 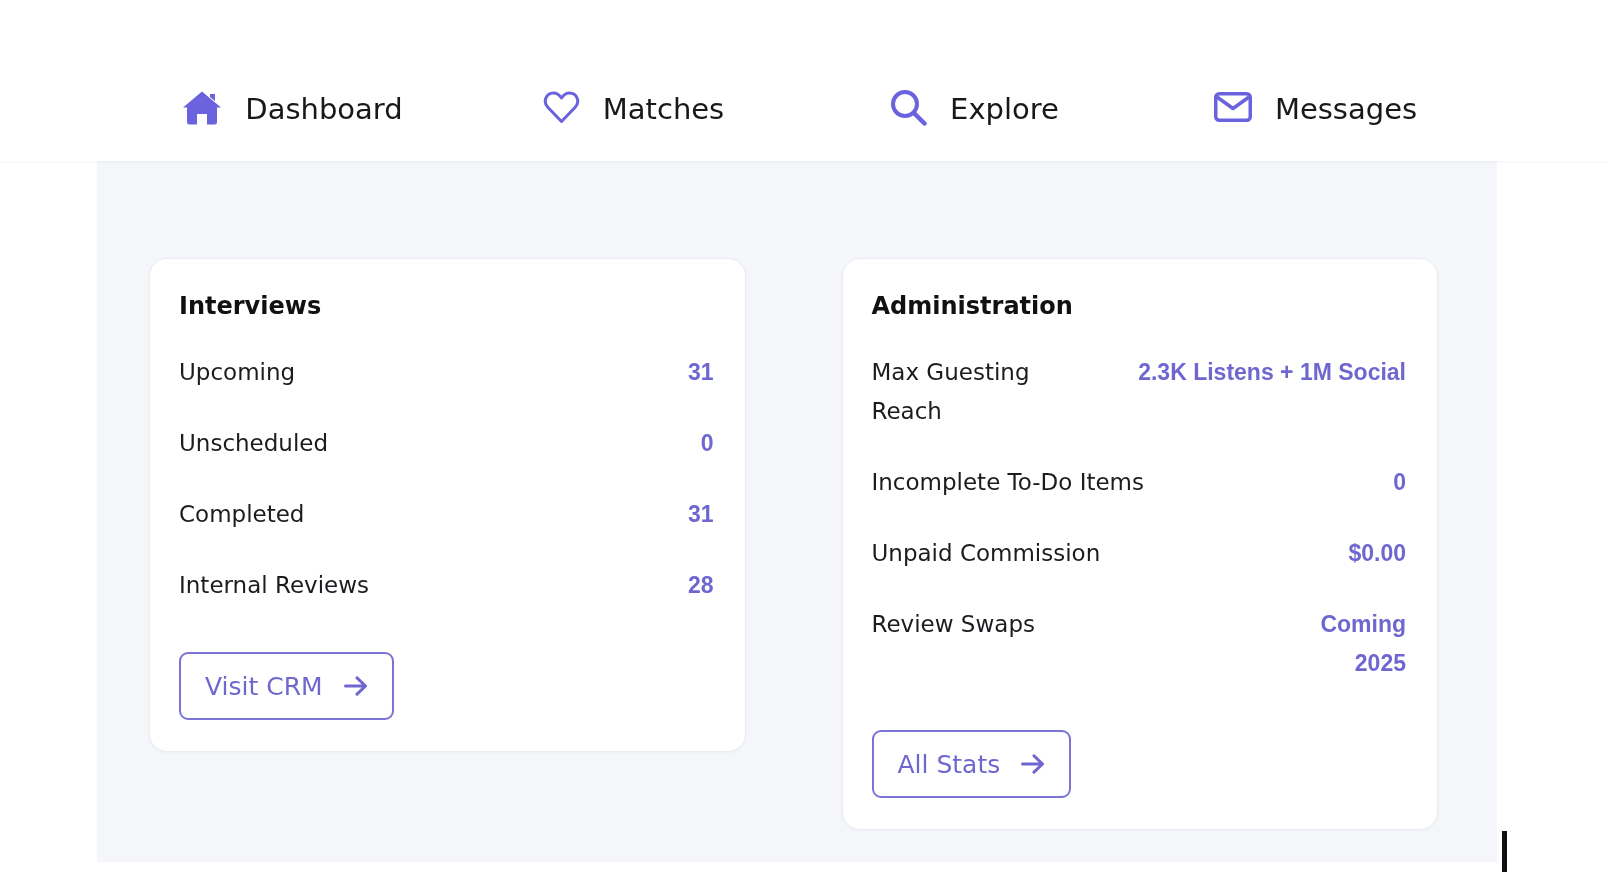 I want to click on card-title: Interviews, so click(x=251, y=306).